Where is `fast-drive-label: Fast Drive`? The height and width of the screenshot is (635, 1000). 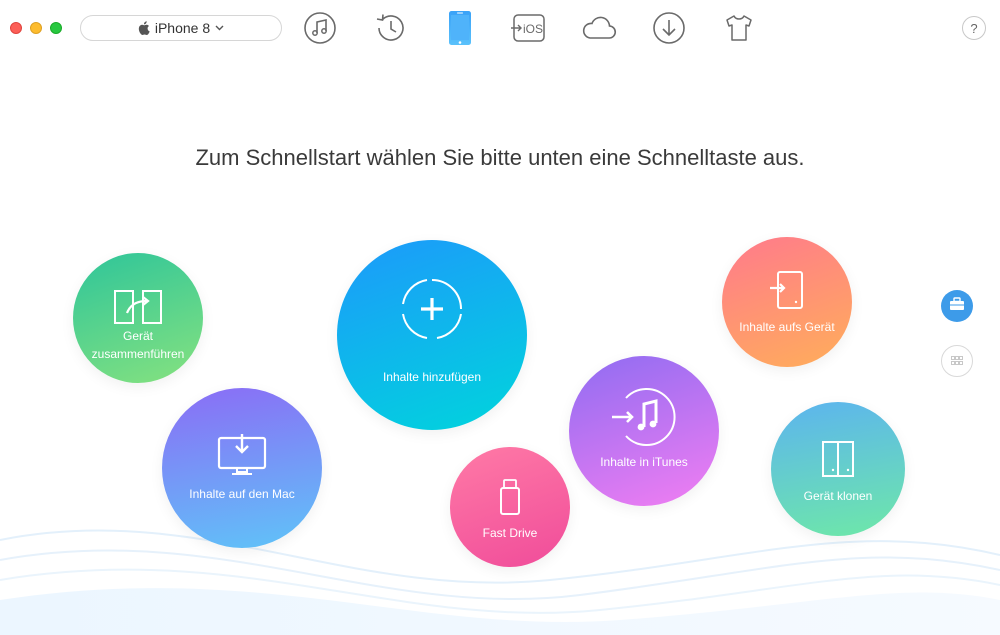 fast-drive-label: Fast Drive is located at coordinates (510, 533).